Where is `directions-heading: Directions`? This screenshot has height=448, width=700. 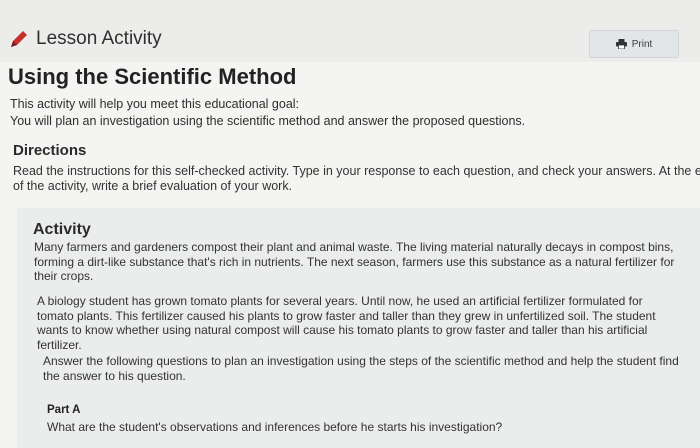 directions-heading: Directions is located at coordinates (50, 150).